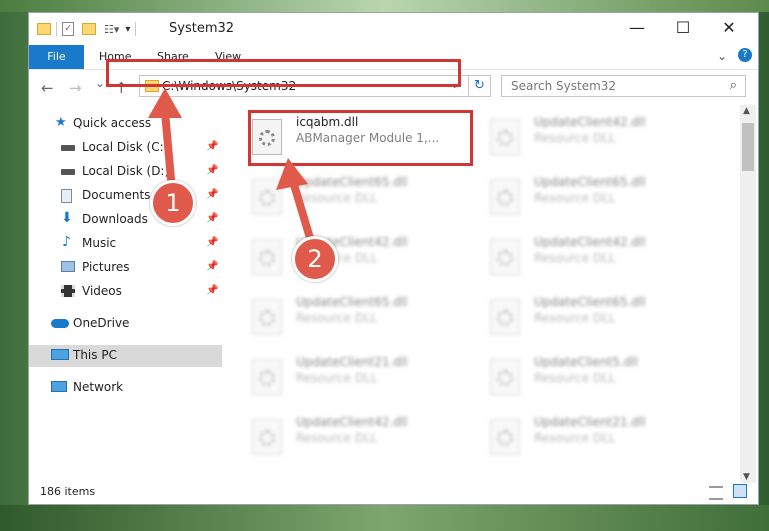 The height and width of the screenshot is (531, 769). What do you see at coordinates (637, 28) in the screenshot?
I see `minimize-button: —` at bounding box center [637, 28].